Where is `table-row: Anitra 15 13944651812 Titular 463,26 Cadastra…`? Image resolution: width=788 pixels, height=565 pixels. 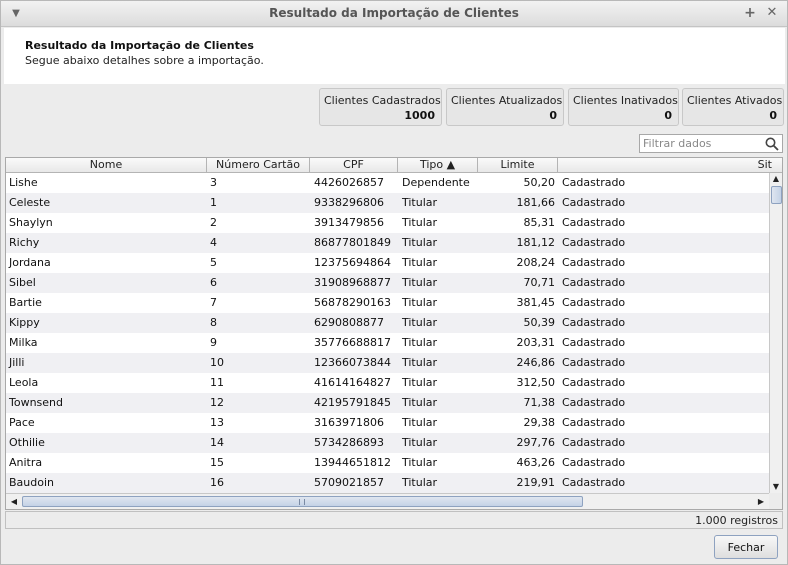 table-row: Anitra 15 13944651812 Titular 463,26 Cadastra… is located at coordinates (387, 463).